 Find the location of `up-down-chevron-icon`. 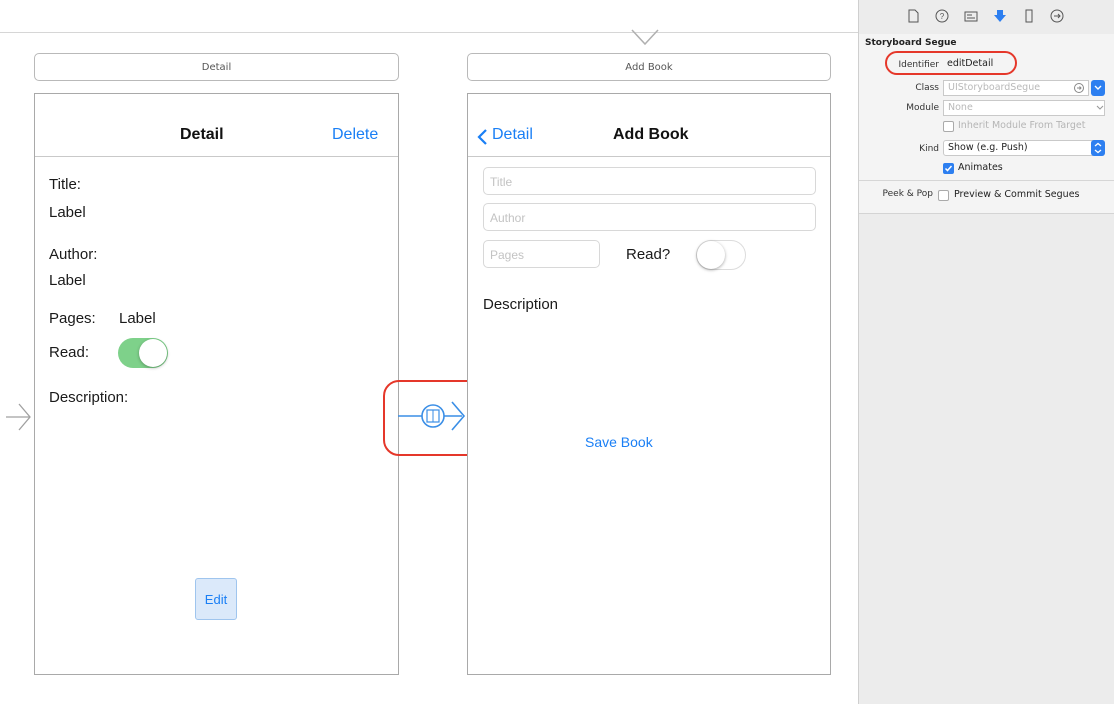

up-down-chevron-icon is located at coordinates (1098, 148).